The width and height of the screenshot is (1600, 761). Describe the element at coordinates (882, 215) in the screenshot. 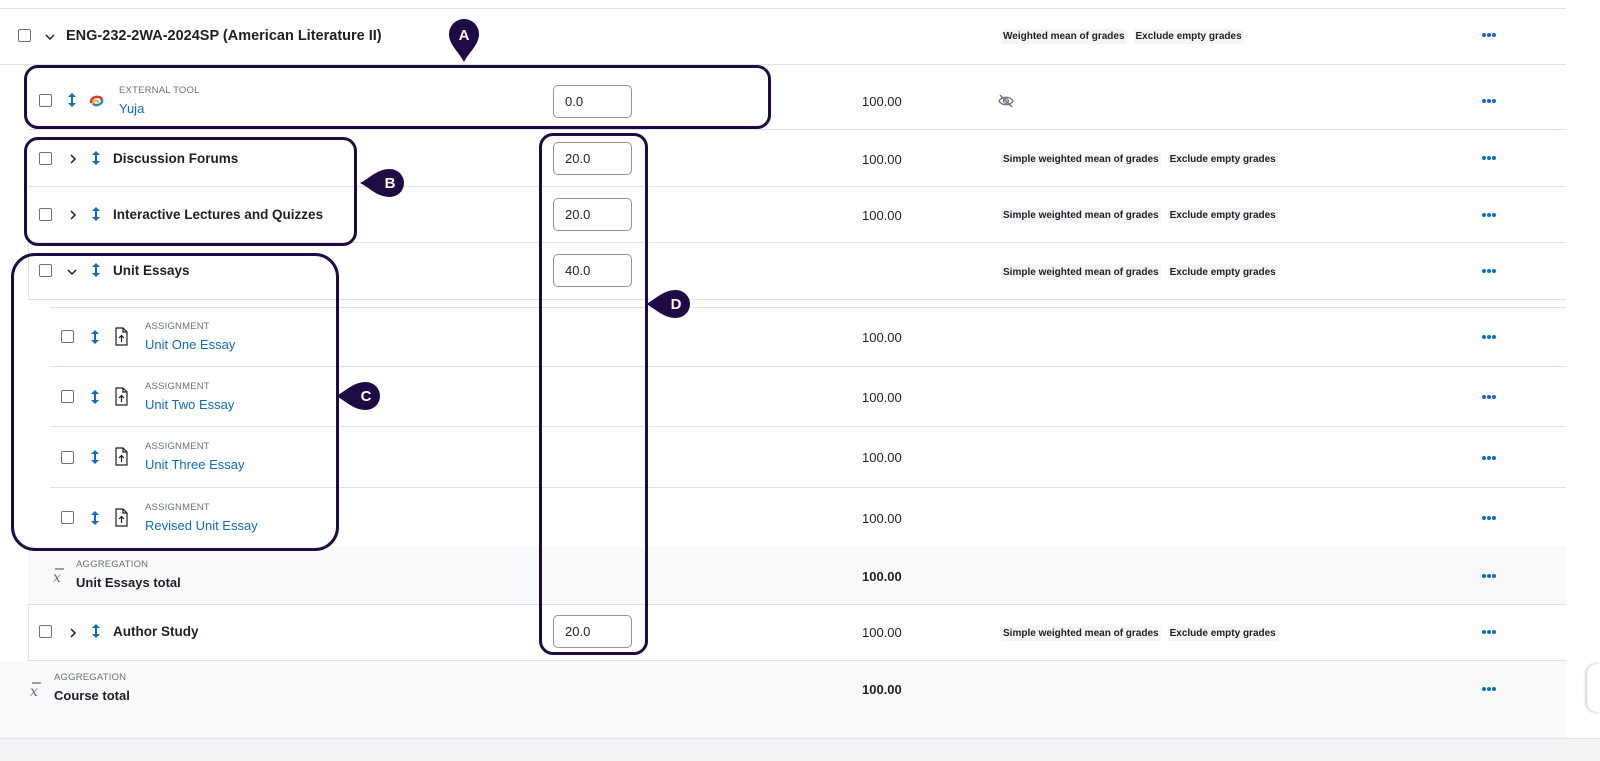

I see `lectures-max-grade: 100.00` at that location.